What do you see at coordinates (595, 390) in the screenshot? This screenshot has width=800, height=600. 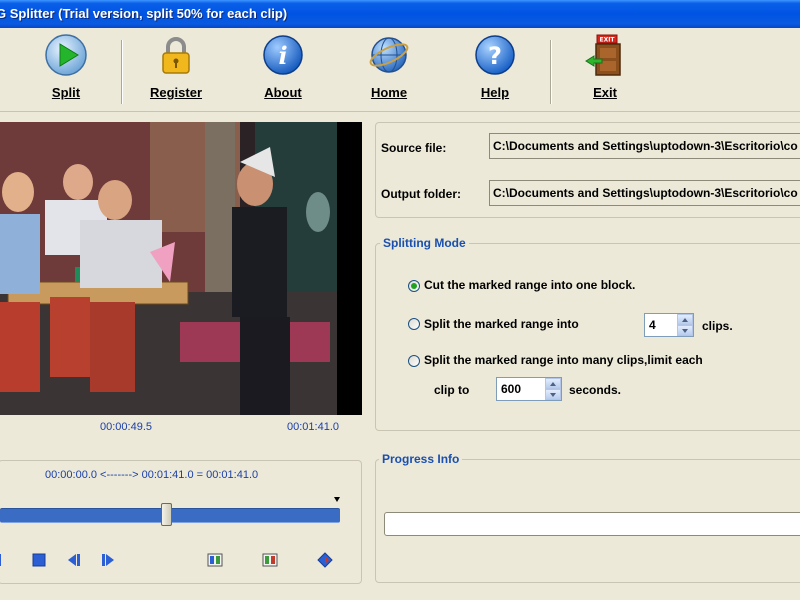 I see `seconds-unit-label: seconds.` at bounding box center [595, 390].